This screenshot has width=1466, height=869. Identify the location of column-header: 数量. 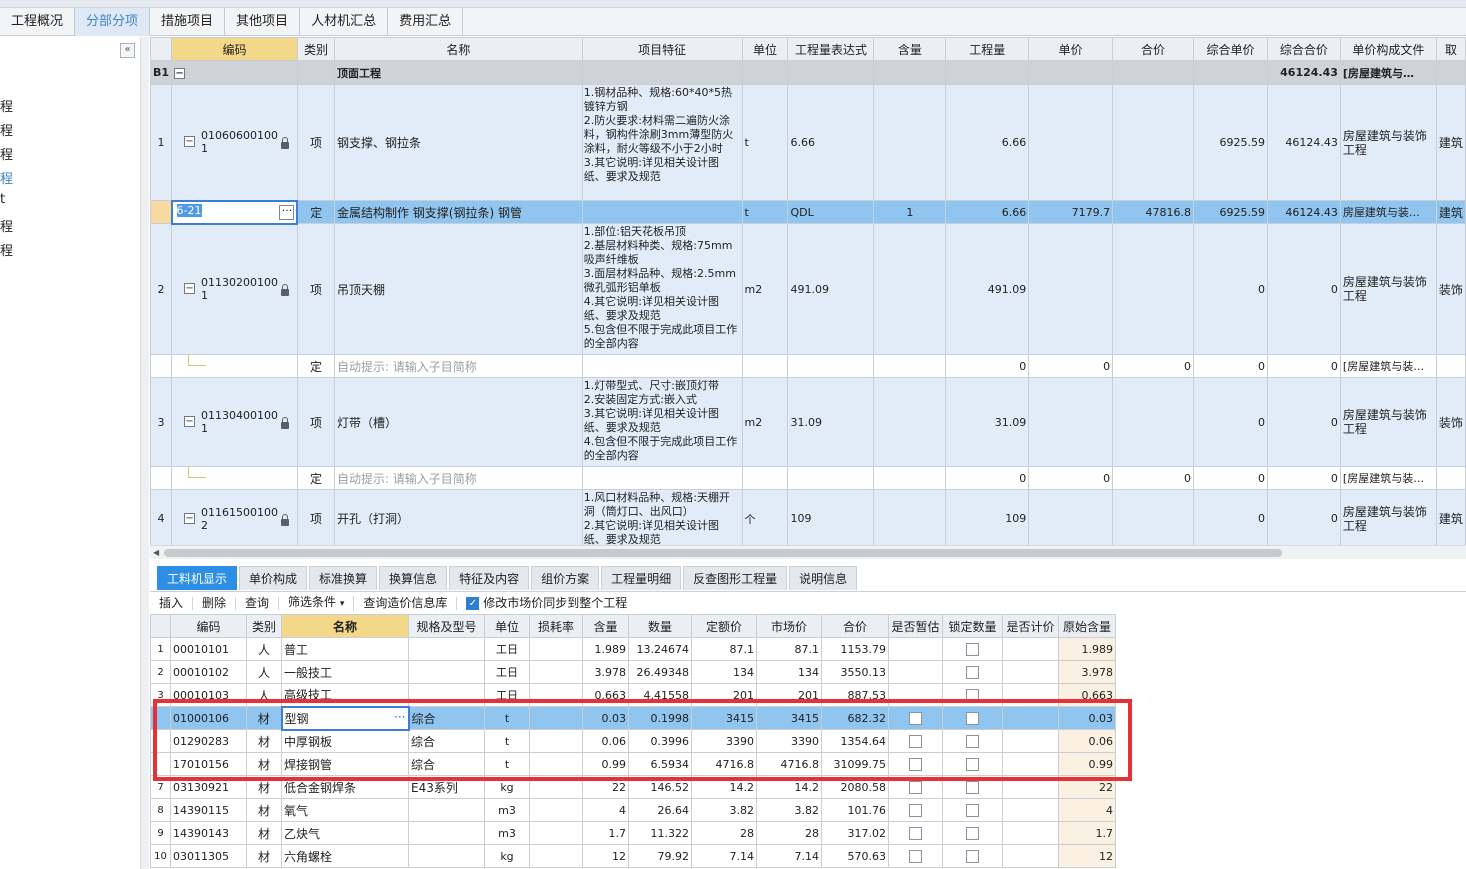
(660, 626).